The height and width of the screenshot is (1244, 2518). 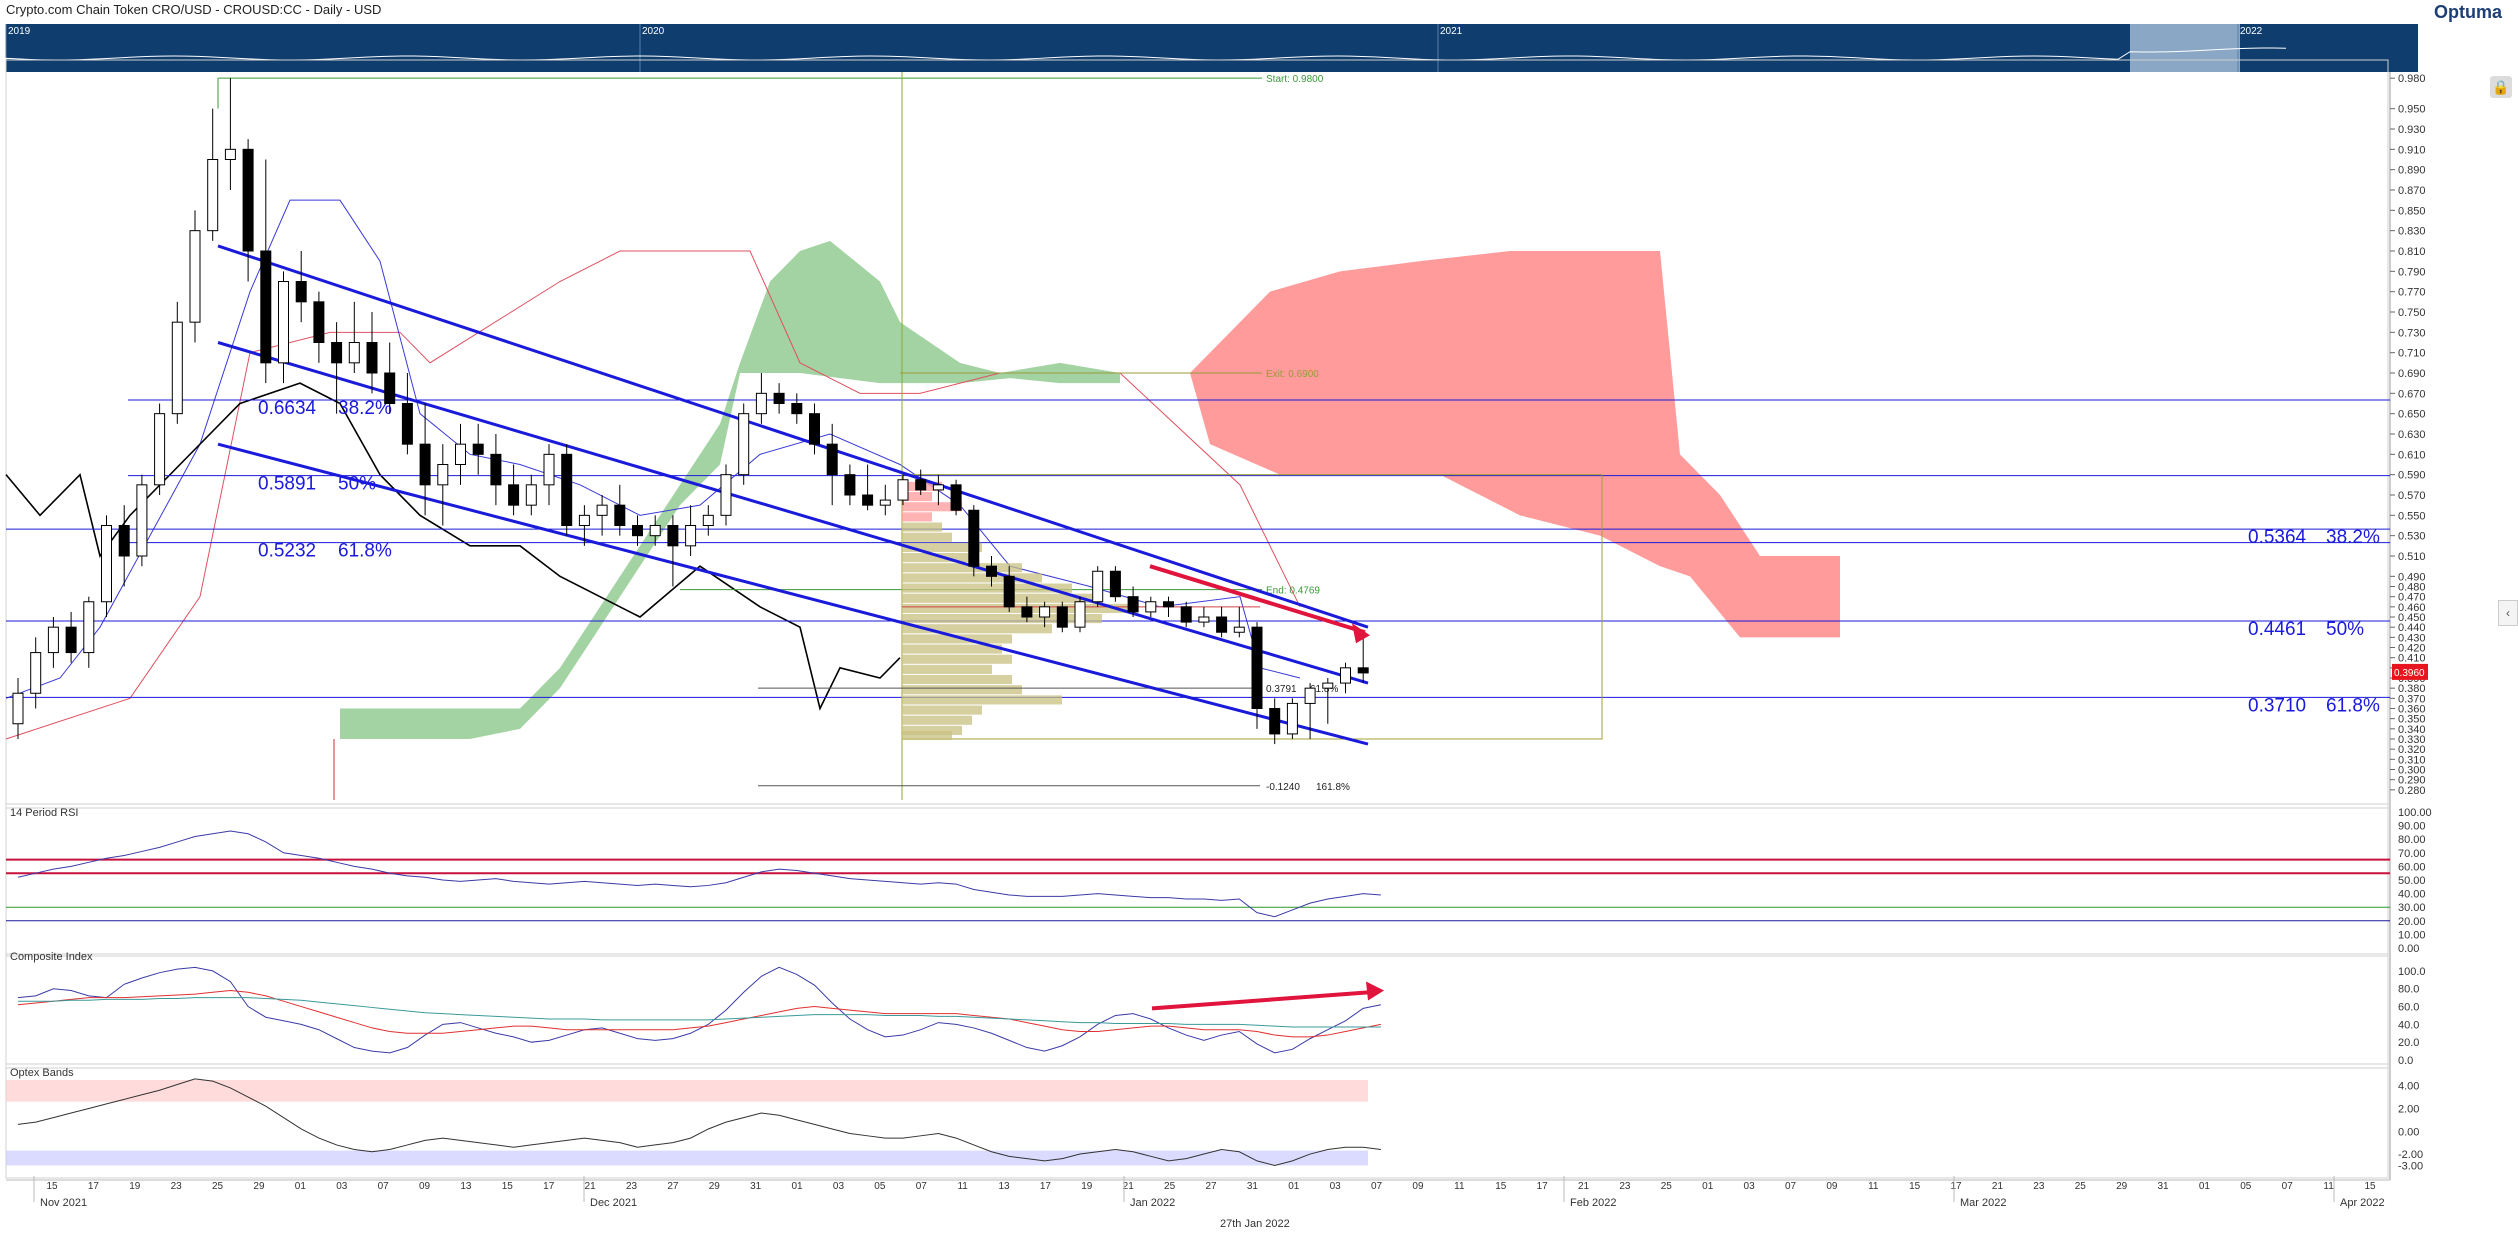 What do you see at coordinates (1593, 1203) in the screenshot?
I see `month-label: Feb 2022` at bounding box center [1593, 1203].